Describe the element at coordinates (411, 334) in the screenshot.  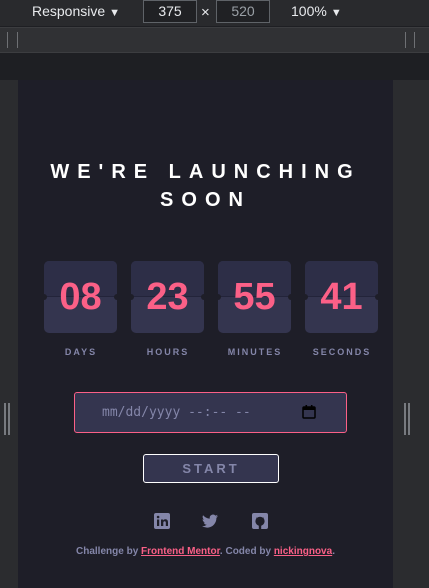
I see `resize-handle-right` at that location.